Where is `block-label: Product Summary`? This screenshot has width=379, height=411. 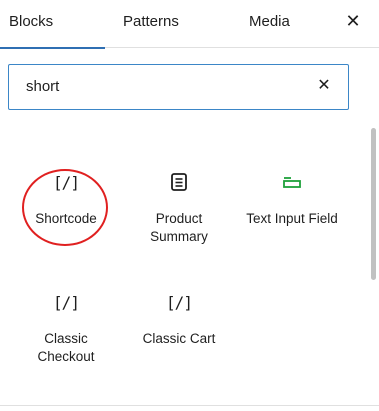
block-label: Product Summary is located at coordinates (179, 227).